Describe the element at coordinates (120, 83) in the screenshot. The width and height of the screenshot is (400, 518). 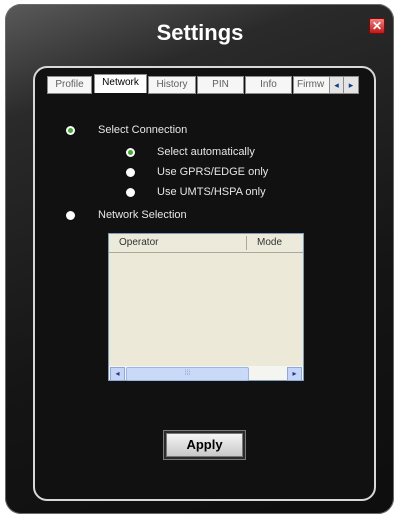
I see `tab-network: Network` at that location.